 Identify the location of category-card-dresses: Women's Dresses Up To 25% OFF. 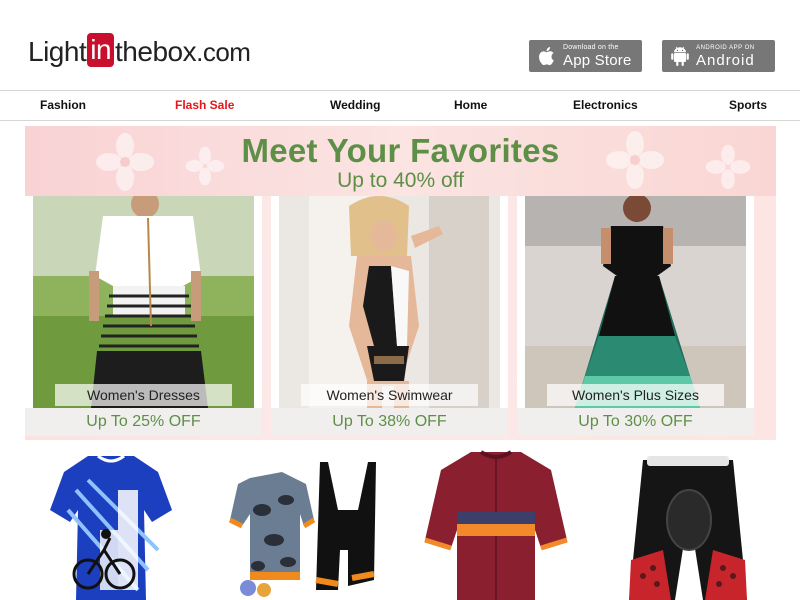
(143, 316).